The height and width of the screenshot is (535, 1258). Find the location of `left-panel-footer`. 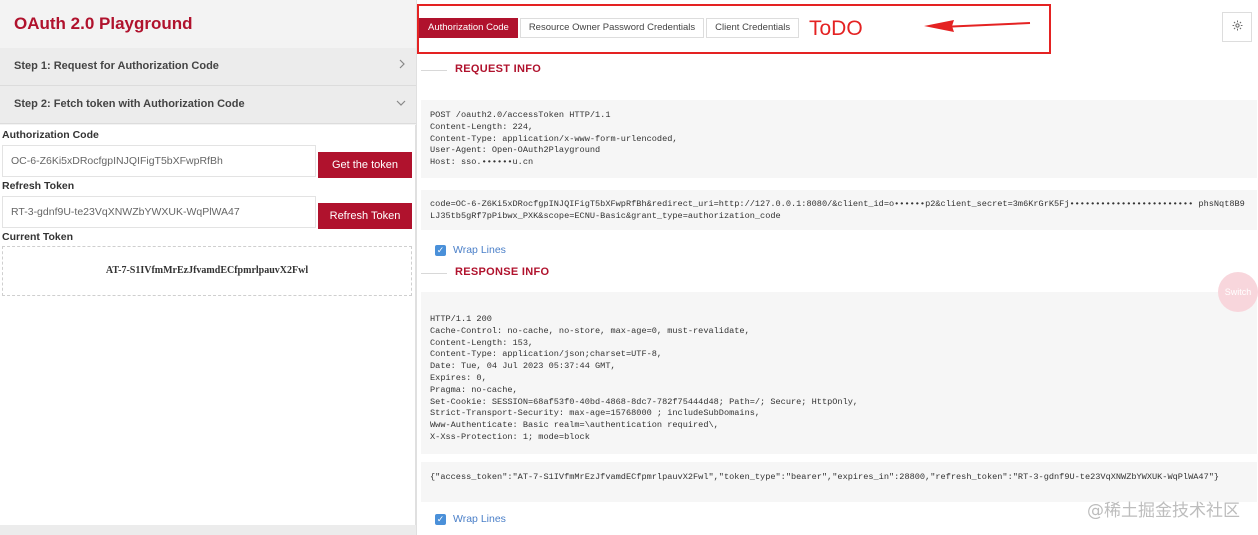

left-panel-footer is located at coordinates (208, 530).